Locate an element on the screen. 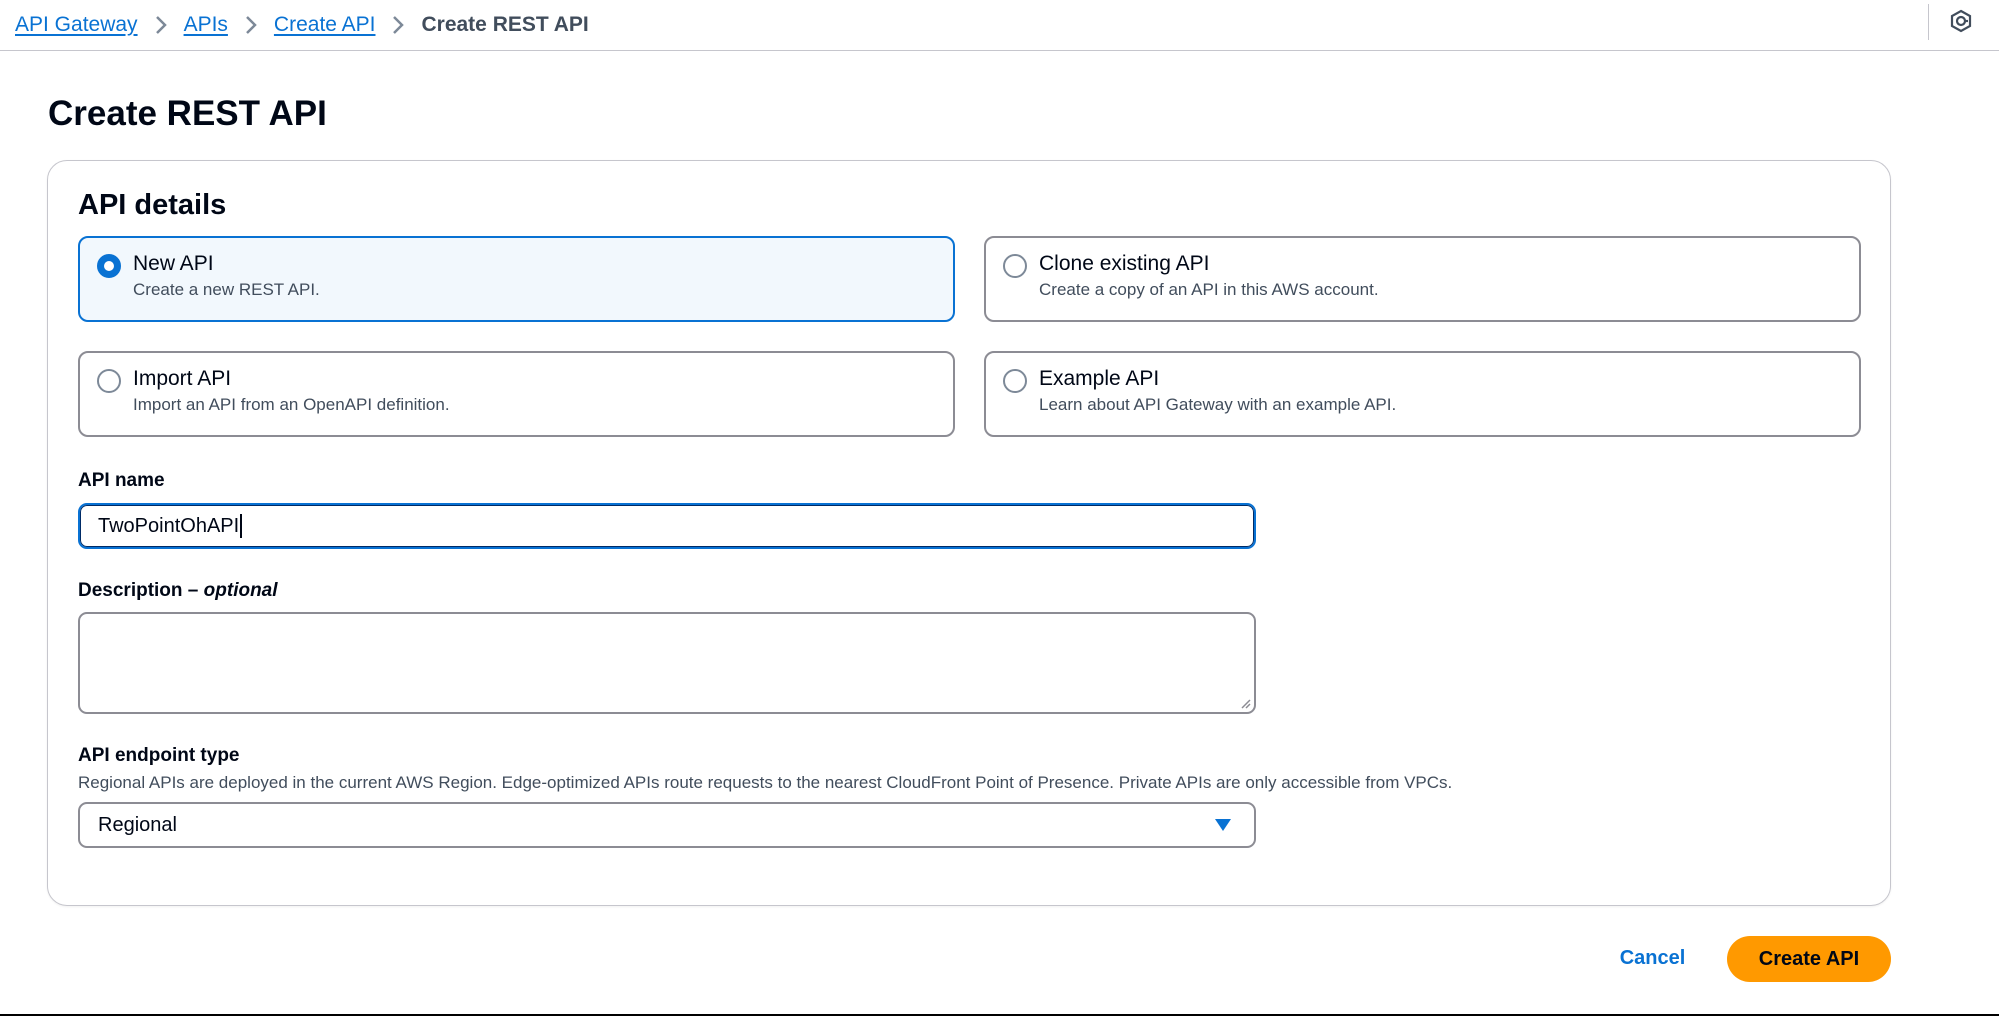  tile-label: New API is located at coordinates (173, 263).